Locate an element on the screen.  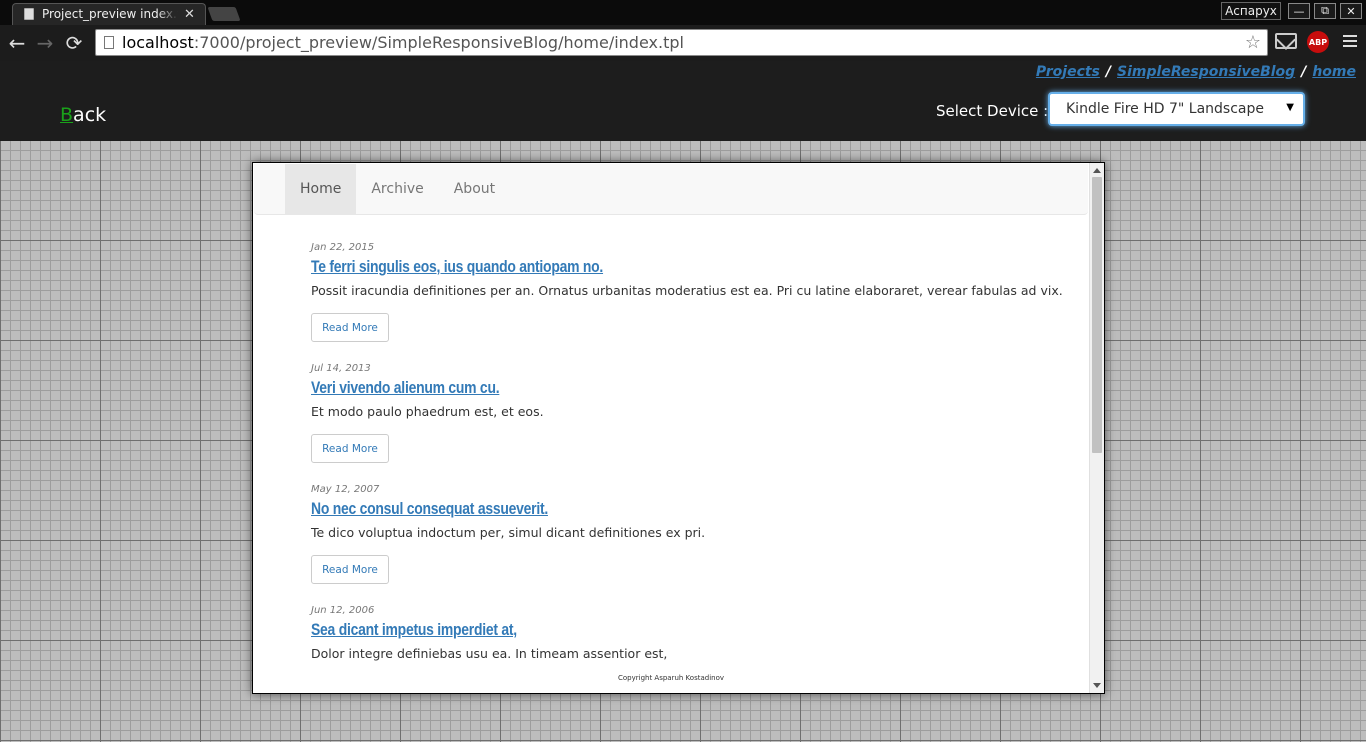
post-date: May 12, 2007 is located at coordinates (345, 489).